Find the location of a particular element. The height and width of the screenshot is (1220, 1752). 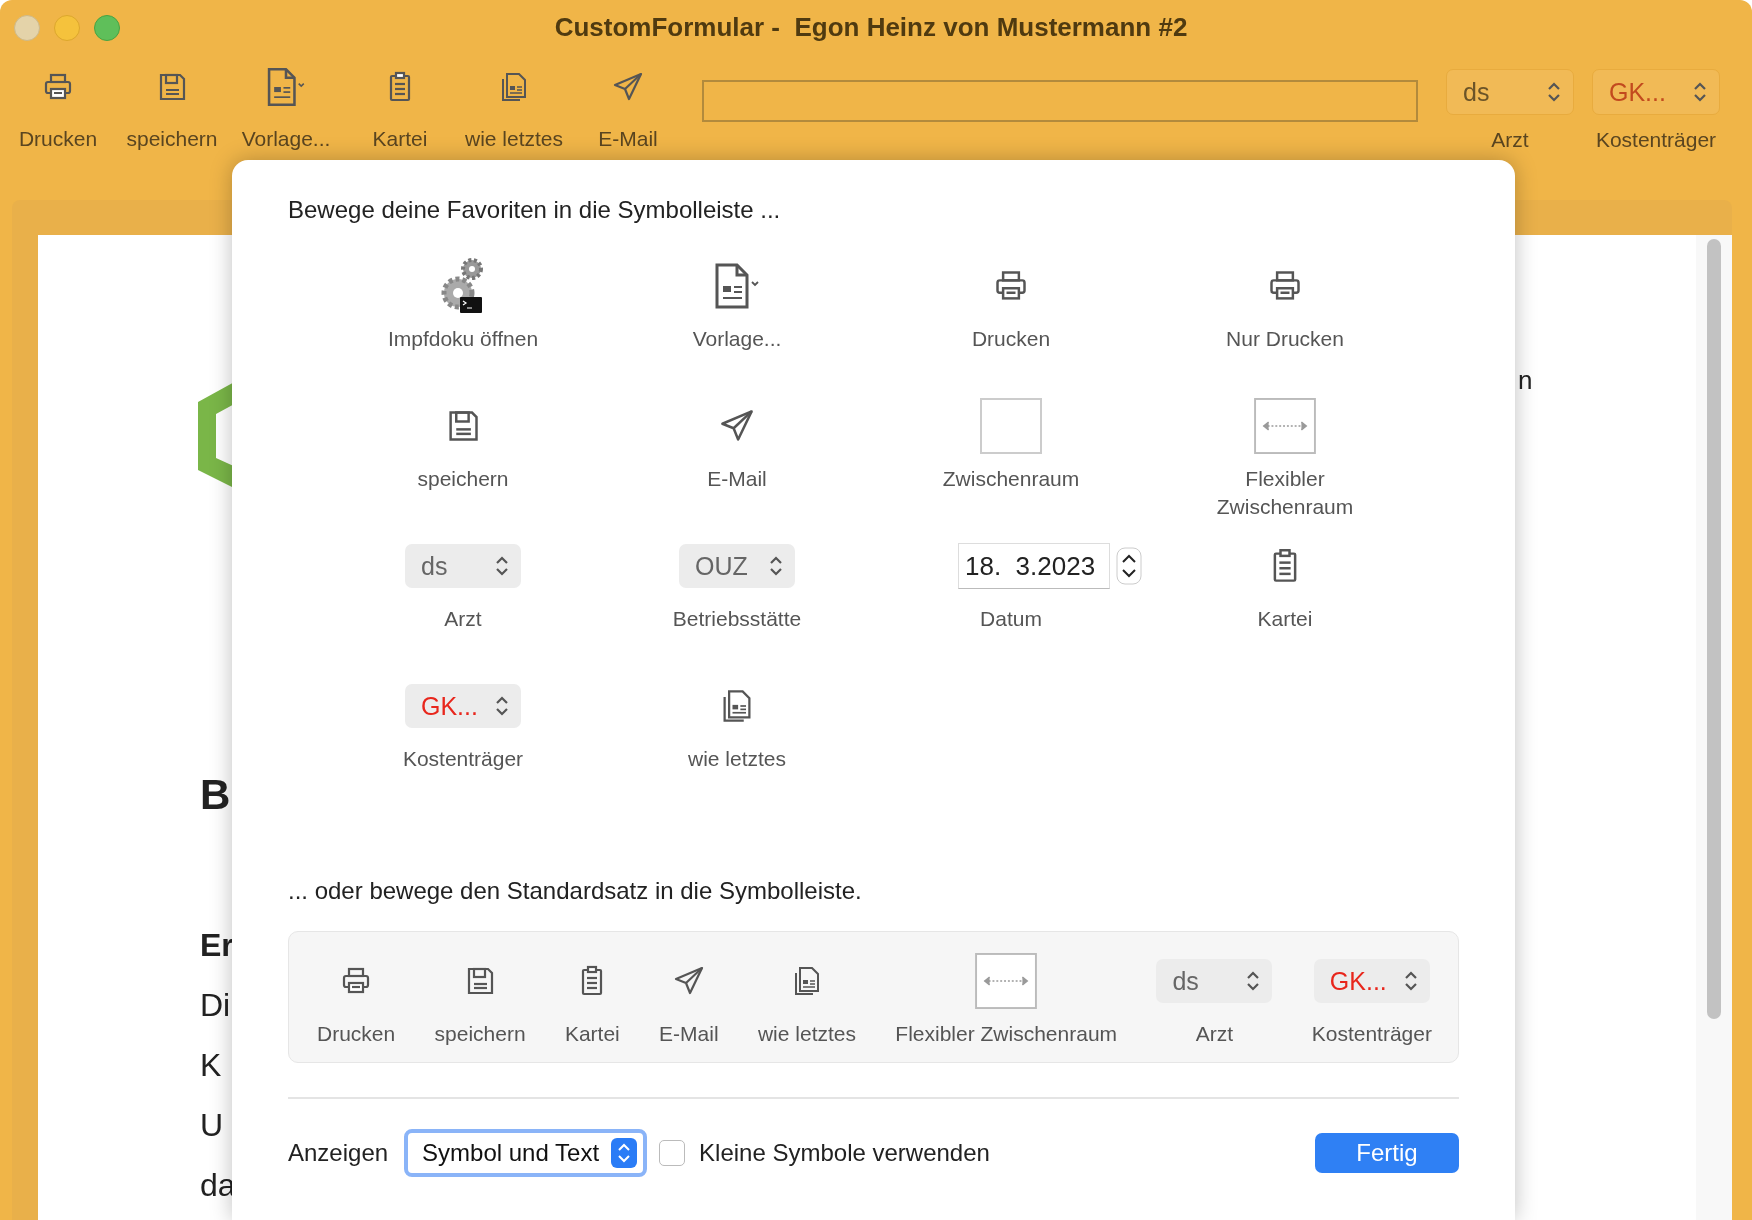

close-button is located at coordinates (27, 27).